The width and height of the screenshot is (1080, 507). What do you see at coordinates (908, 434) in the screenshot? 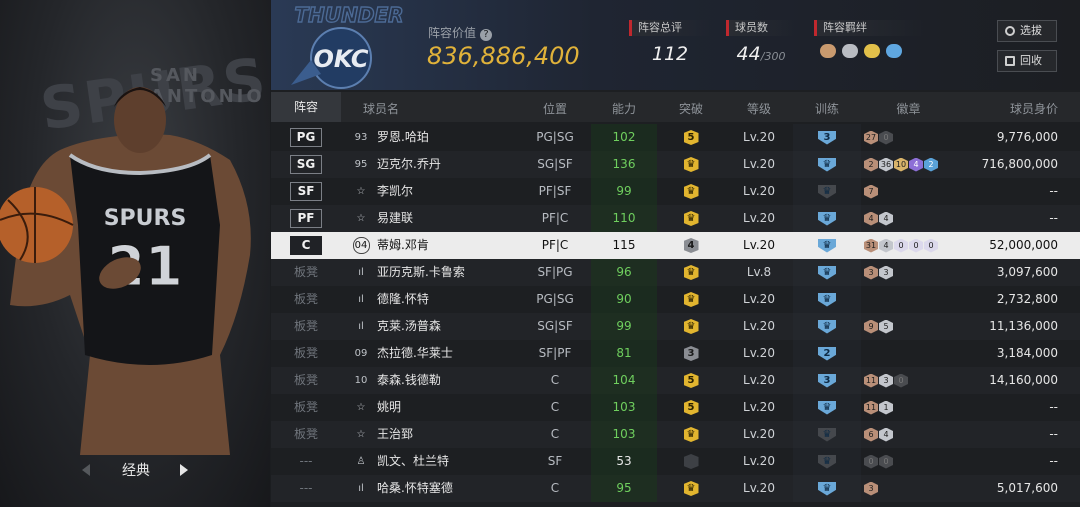
I see `badges-cell: 64` at bounding box center [908, 434].